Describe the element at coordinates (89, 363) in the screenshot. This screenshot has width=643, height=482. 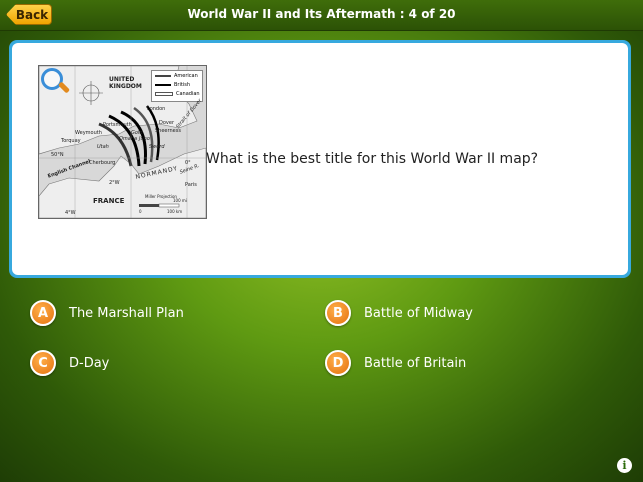
I see `answer-text: D-Day` at that location.